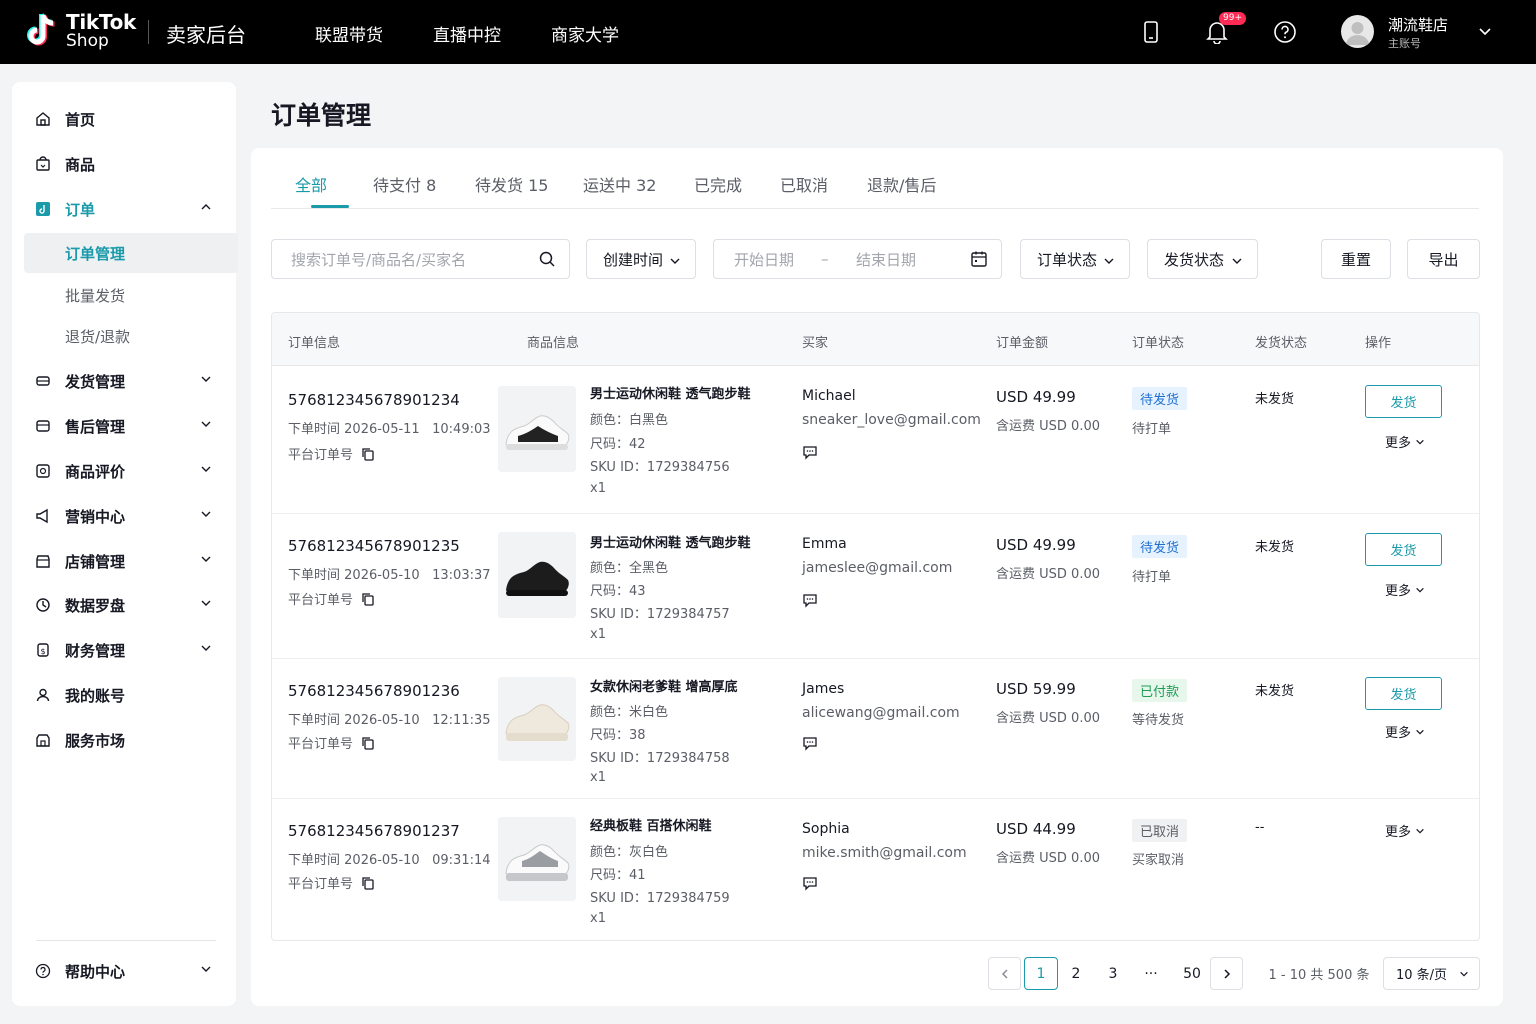  Describe the element at coordinates (124, 695) in the screenshot. I see `sidebar-item-account: 我的账号` at that location.